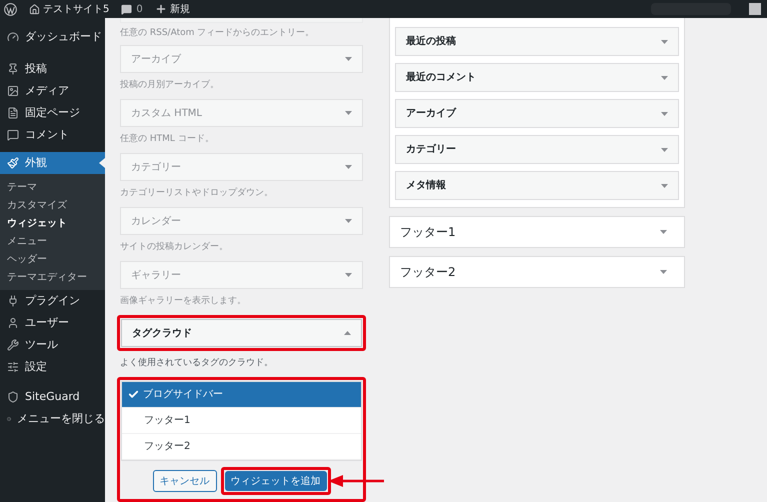 The image size is (767, 502). What do you see at coordinates (52, 259) in the screenshot?
I see `submenu-item: ヘッダー` at bounding box center [52, 259].